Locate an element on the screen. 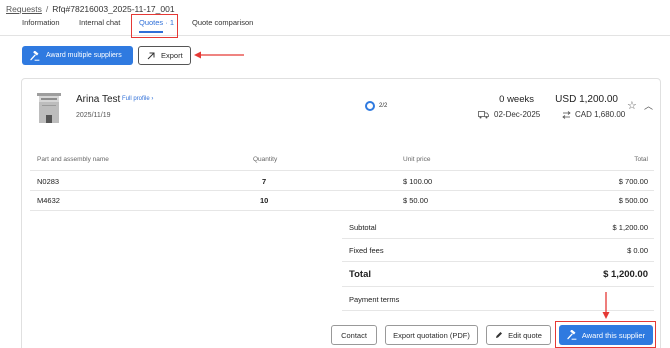 The image size is (670, 348). contact-button: Contact is located at coordinates (354, 335).